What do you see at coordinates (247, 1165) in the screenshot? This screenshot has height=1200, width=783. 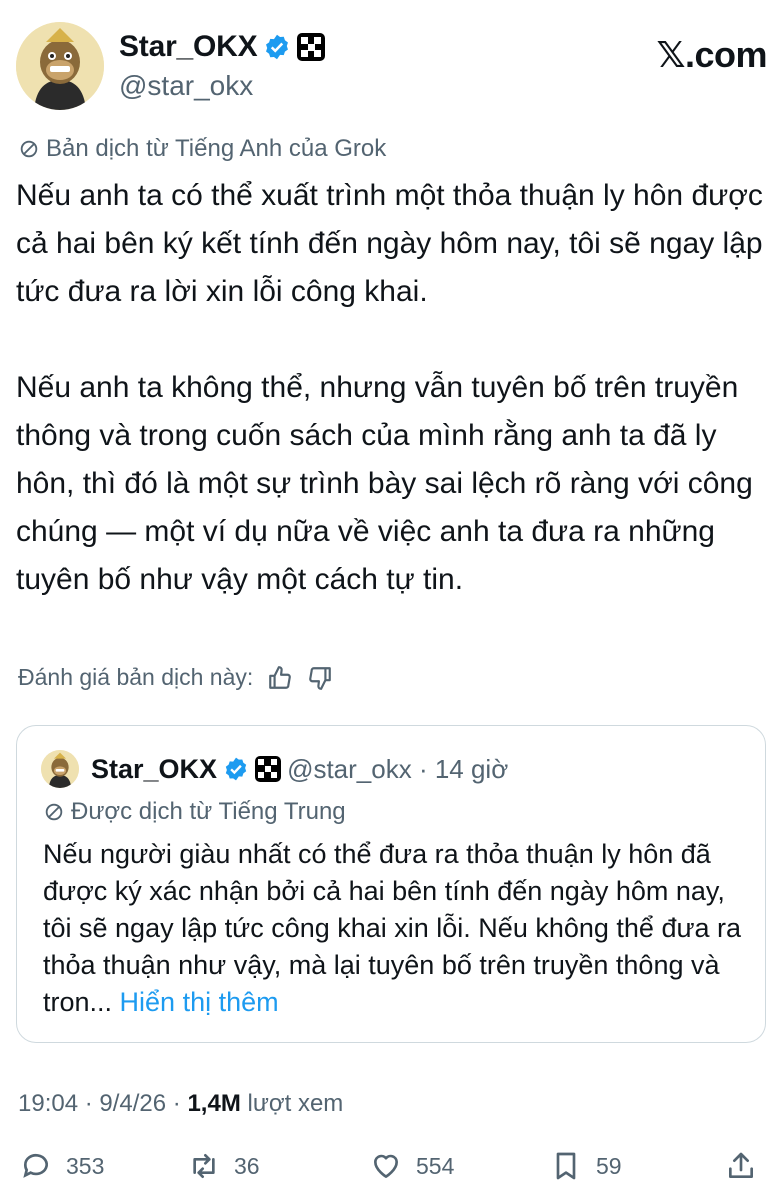 I see `repost-count: 36` at bounding box center [247, 1165].